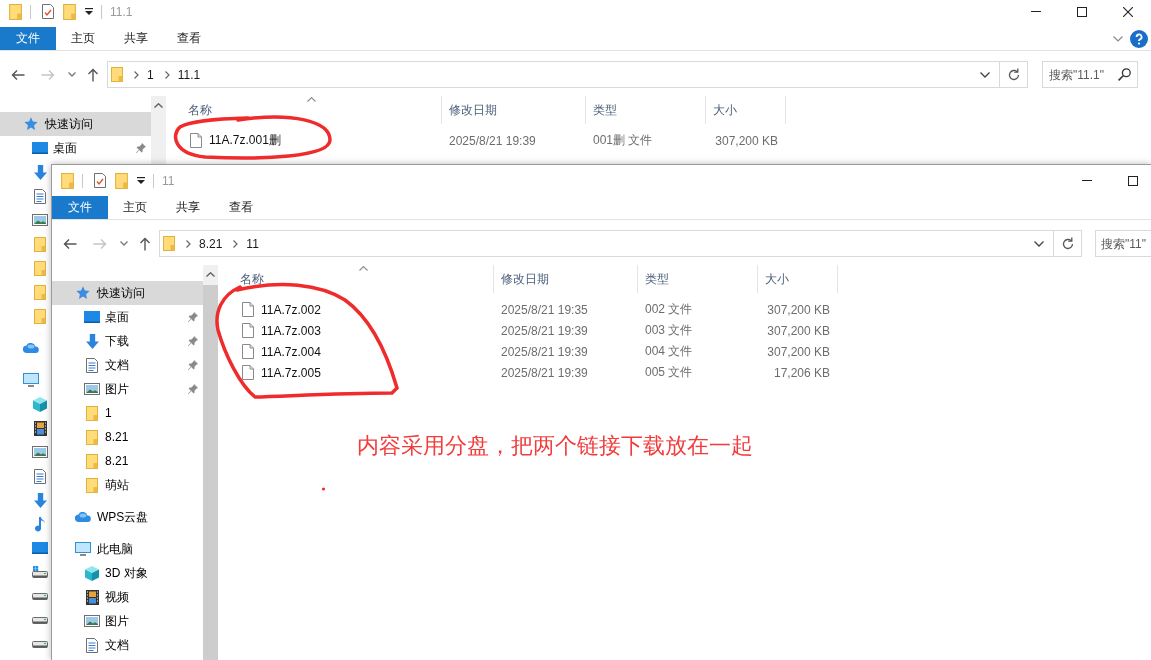 This screenshot has height=660, width=1151. Describe the element at coordinates (67, 180) in the screenshot. I see `folder-icon` at that location.